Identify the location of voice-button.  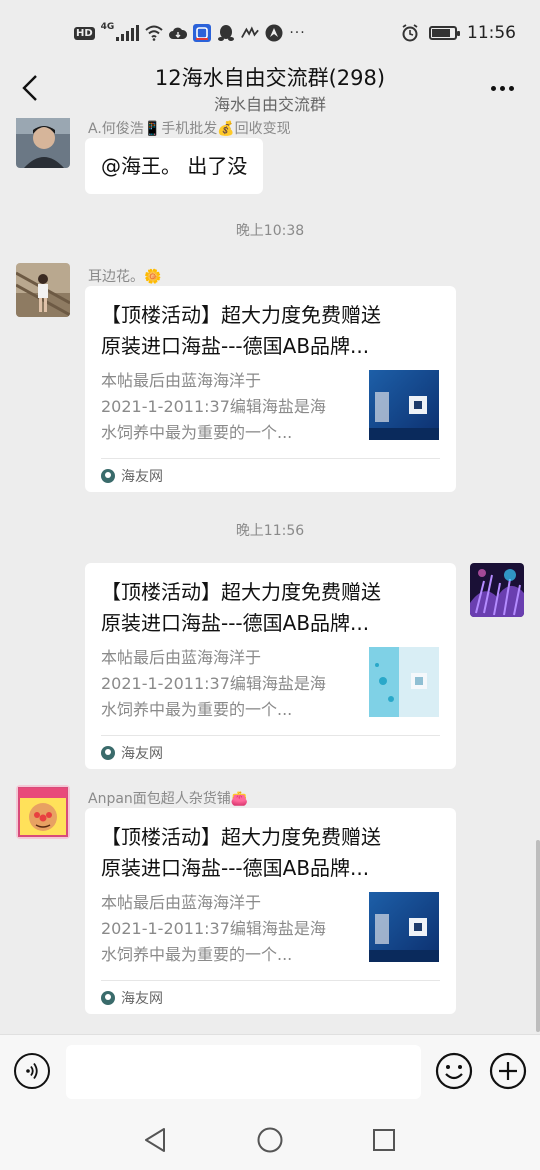
(32, 1071).